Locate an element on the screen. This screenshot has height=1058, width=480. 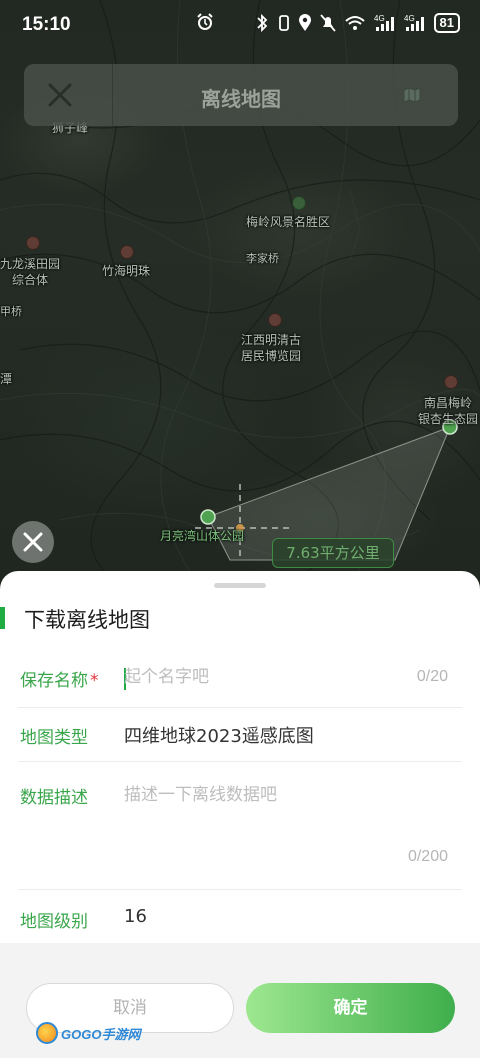
required-mark: * is located at coordinates (94, 681).